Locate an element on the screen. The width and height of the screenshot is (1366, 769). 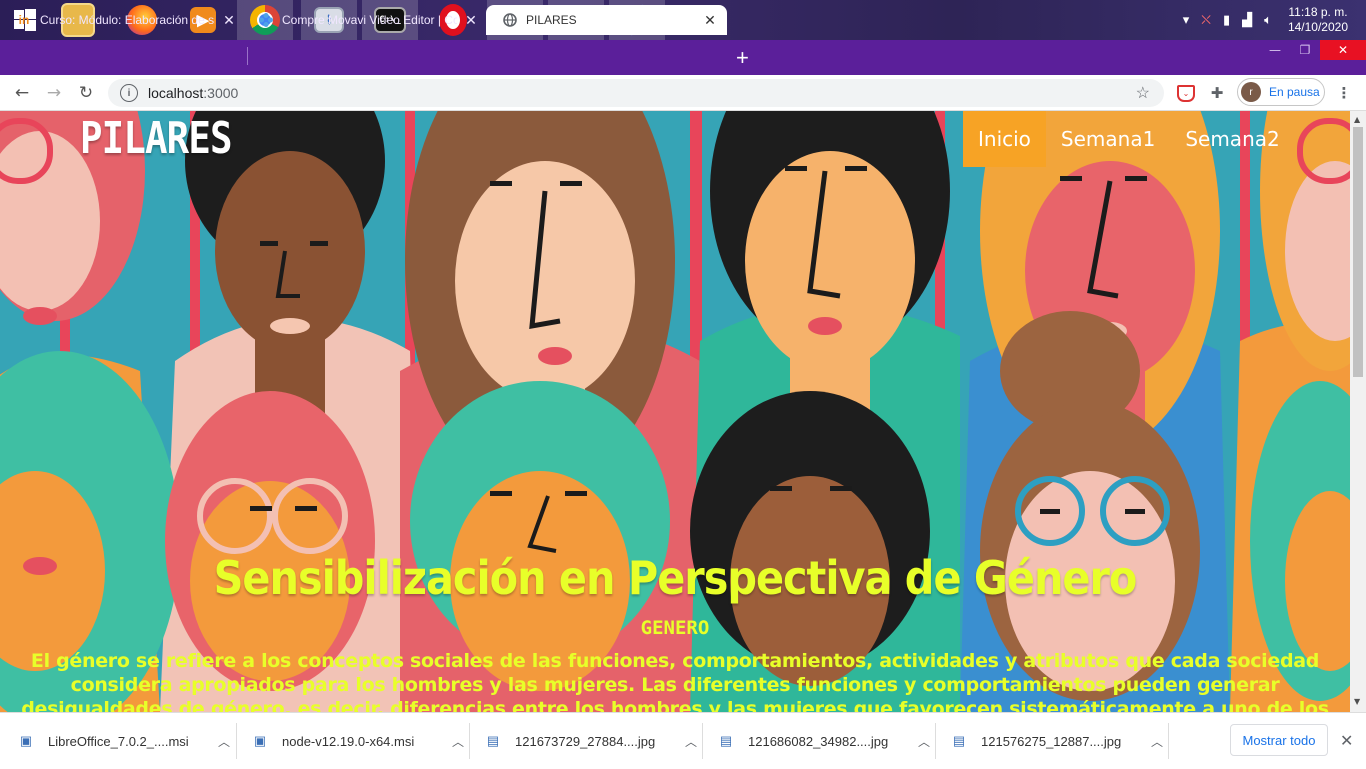
forward-arrow-icon: → is located at coordinates (54, 93).